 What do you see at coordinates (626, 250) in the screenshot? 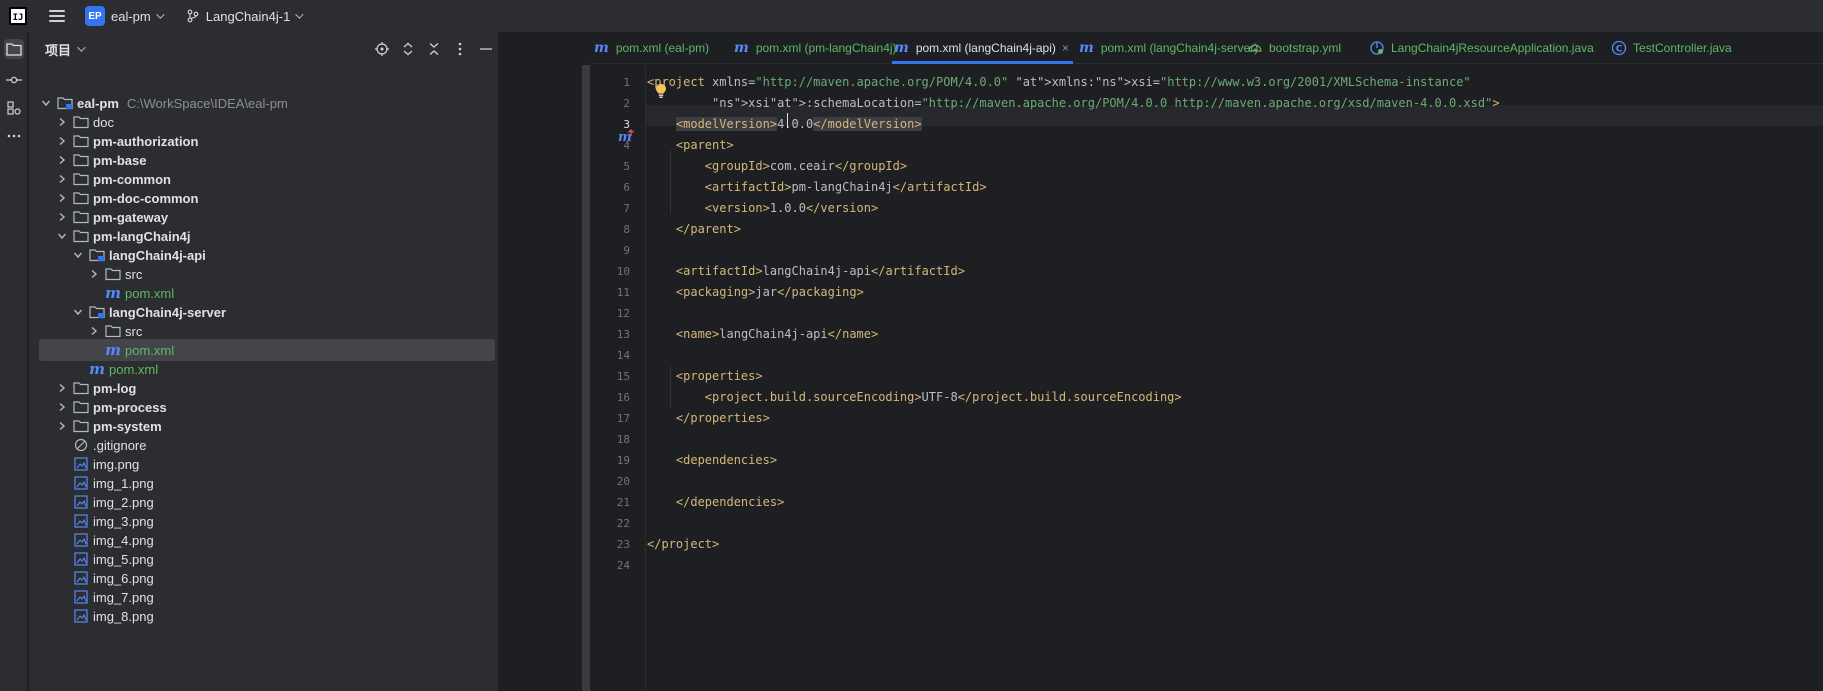
I see `line-number: 9` at bounding box center [626, 250].